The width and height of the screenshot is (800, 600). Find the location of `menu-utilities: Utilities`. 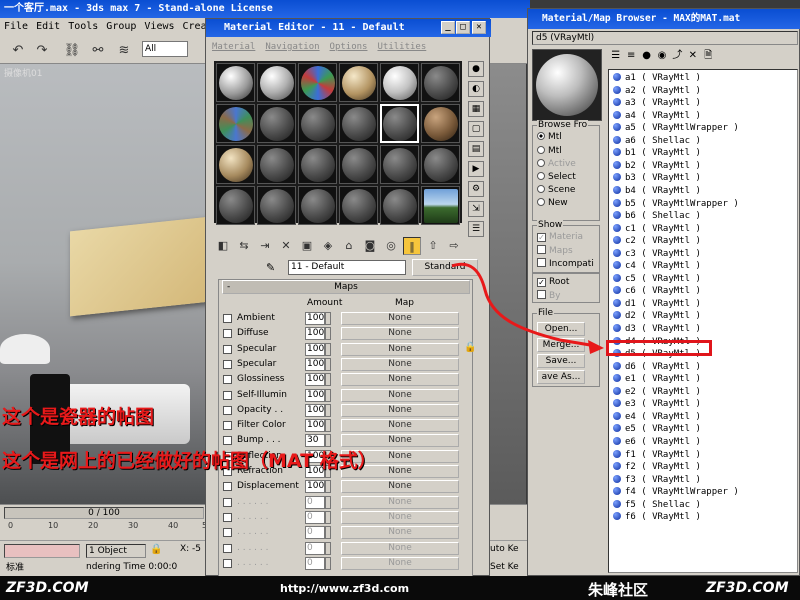

menu-utilities: Utilities is located at coordinates (401, 47).